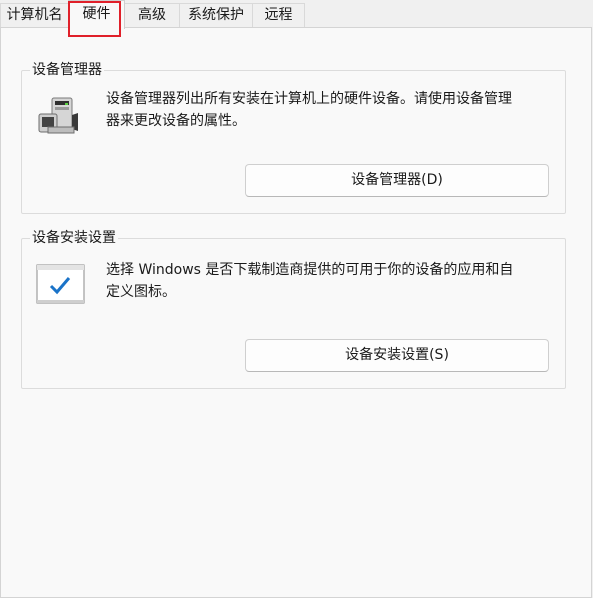 The height and width of the screenshot is (598, 593). Describe the element at coordinates (34, 15) in the screenshot. I see `tab-computer-name: 计算机名` at that location.